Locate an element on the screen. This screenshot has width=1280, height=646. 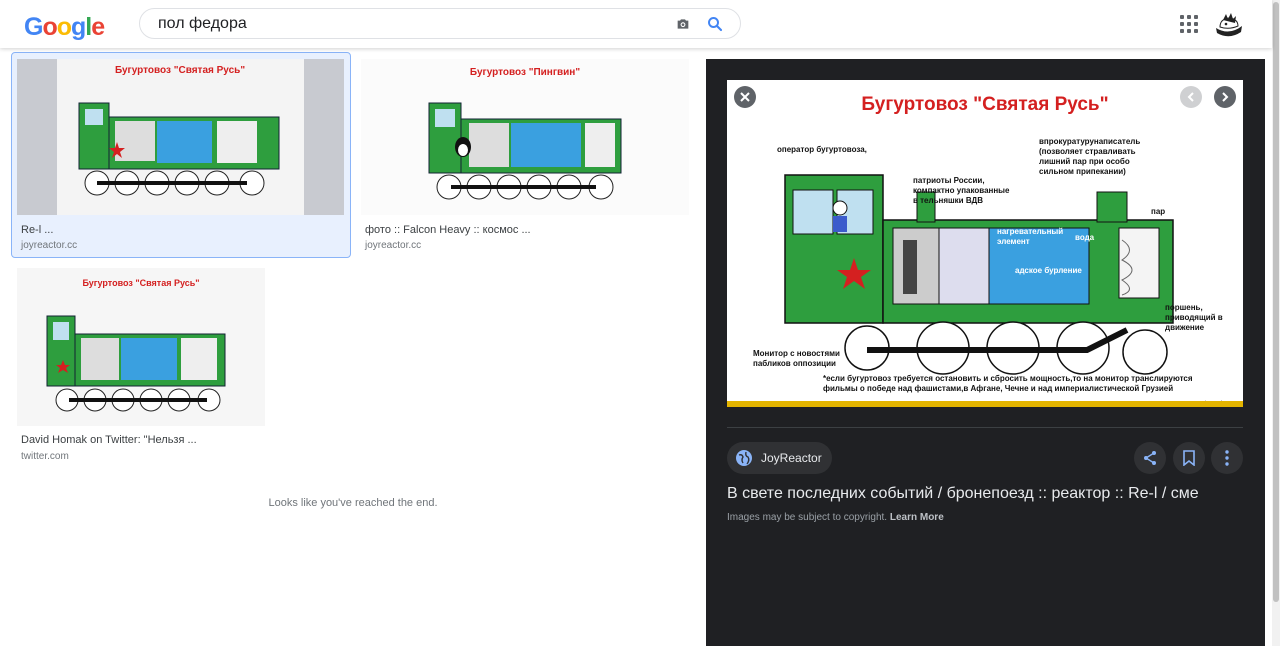
result-thumbnail: Бугуртовоз "Пингвин" is located at coordinates (525, 137).